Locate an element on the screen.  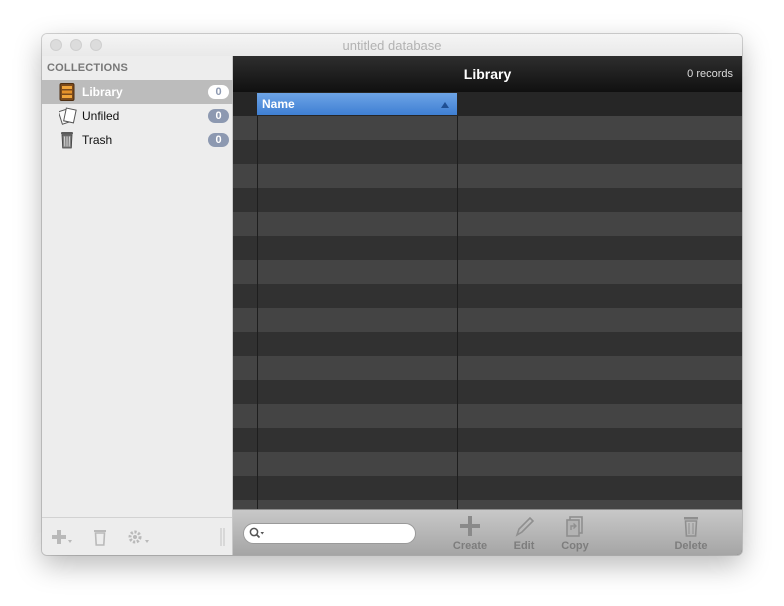
copy-button: Copy is located at coordinates (575, 535).